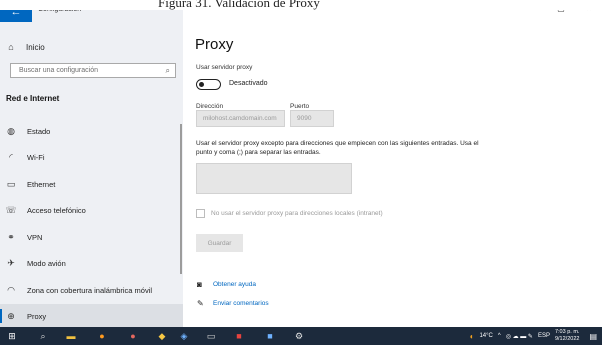 The height and width of the screenshot is (345, 602). What do you see at coordinates (219, 243) in the screenshot?
I see `save-button: Guardar` at bounding box center [219, 243].